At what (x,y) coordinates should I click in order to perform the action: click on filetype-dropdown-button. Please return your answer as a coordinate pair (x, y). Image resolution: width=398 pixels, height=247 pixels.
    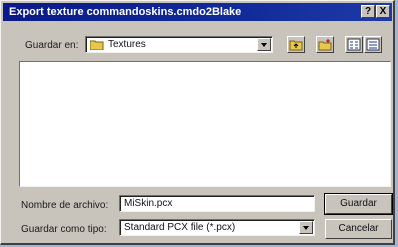
    Looking at the image, I should click on (306, 227).